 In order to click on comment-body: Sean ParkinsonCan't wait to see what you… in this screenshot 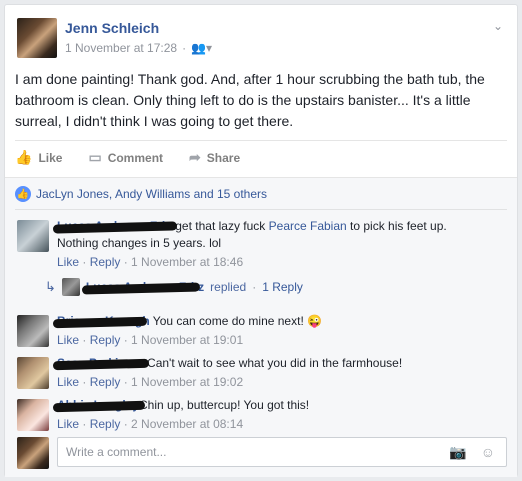, I will do `click(269, 373)`.